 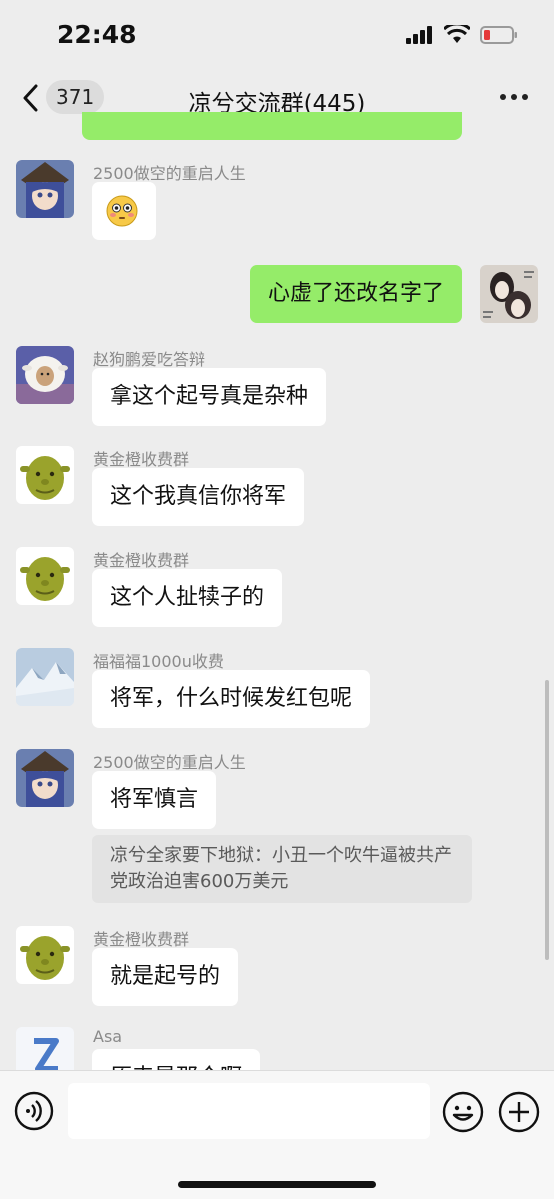 What do you see at coordinates (176, 1059) in the screenshot?
I see `message-bubble: 原来是那个啊` at bounding box center [176, 1059].